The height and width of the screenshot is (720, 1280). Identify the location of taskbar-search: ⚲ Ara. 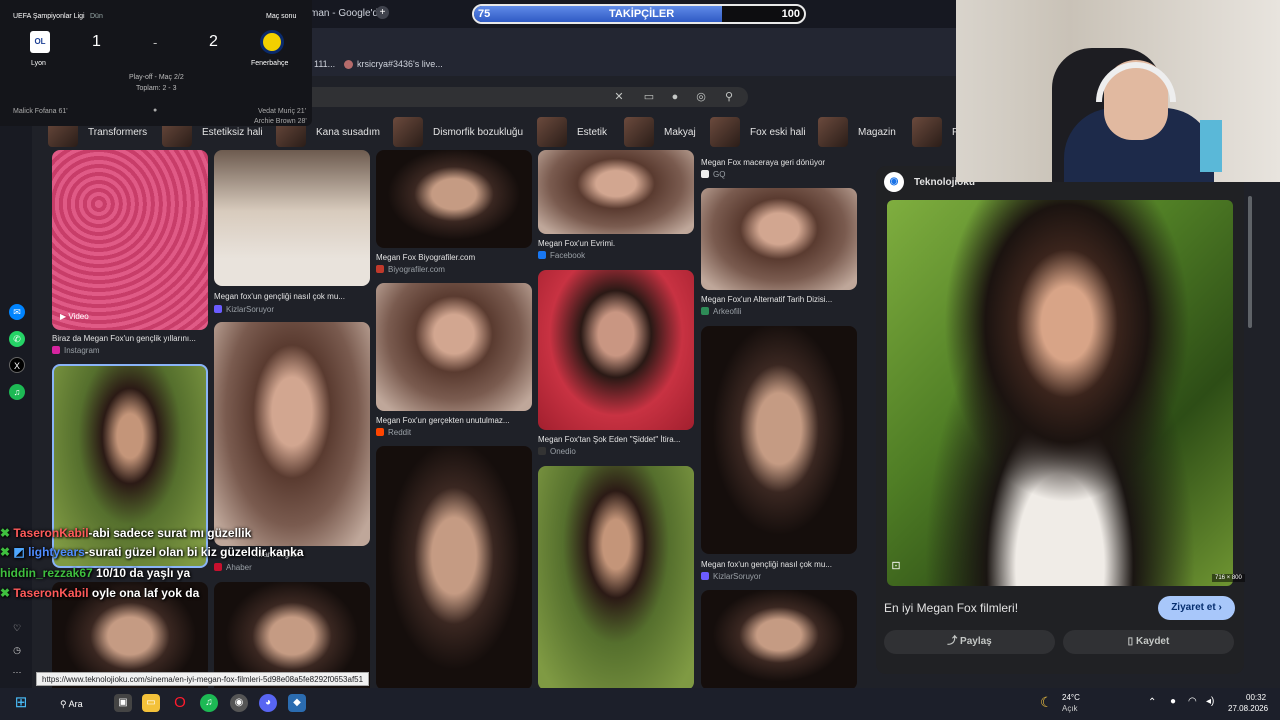
(77, 704).